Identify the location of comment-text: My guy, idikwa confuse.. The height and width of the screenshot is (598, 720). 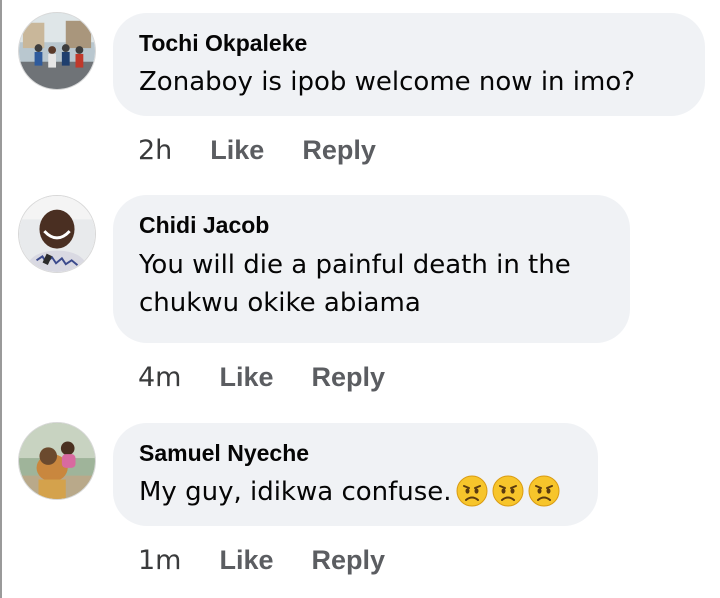
(349, 492).